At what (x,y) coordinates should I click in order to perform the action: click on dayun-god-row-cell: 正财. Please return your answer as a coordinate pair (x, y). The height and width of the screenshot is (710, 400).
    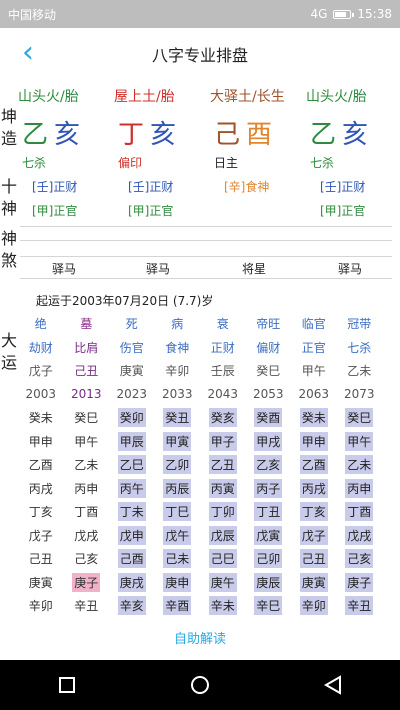
    Looking at the image, I should click on (223, 348).